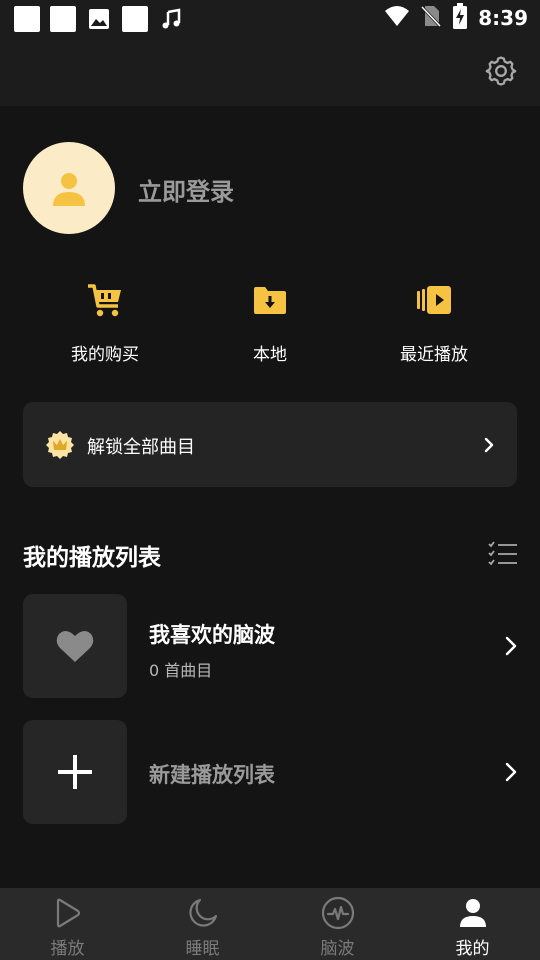  What do you see at coordinates (434, 323) in the screenshot?
I see `shortcut-recently-played: 最近播放` at bounding box center [434, 323].